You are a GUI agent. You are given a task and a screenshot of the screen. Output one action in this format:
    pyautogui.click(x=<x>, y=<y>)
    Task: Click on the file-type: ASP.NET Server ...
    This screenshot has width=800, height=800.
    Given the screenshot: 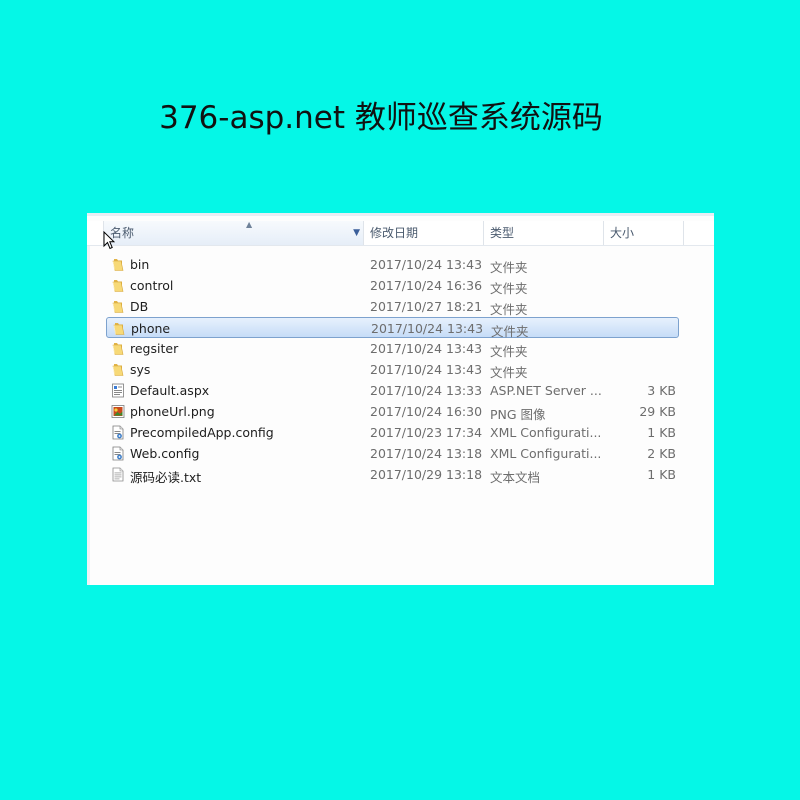 What is the action you would take?
    pyautogui.click(x=546, y=390)
    